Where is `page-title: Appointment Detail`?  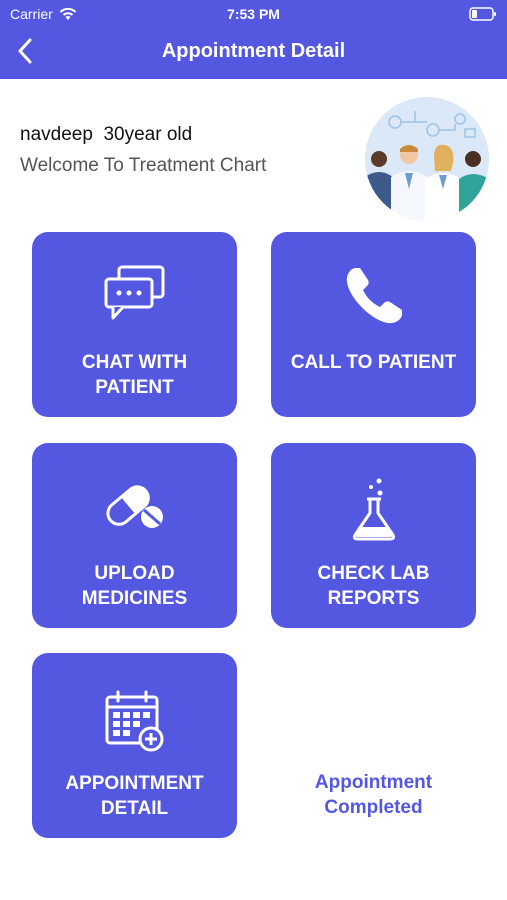 page-title: Appointment Detail is located at coordinates (253, 51).